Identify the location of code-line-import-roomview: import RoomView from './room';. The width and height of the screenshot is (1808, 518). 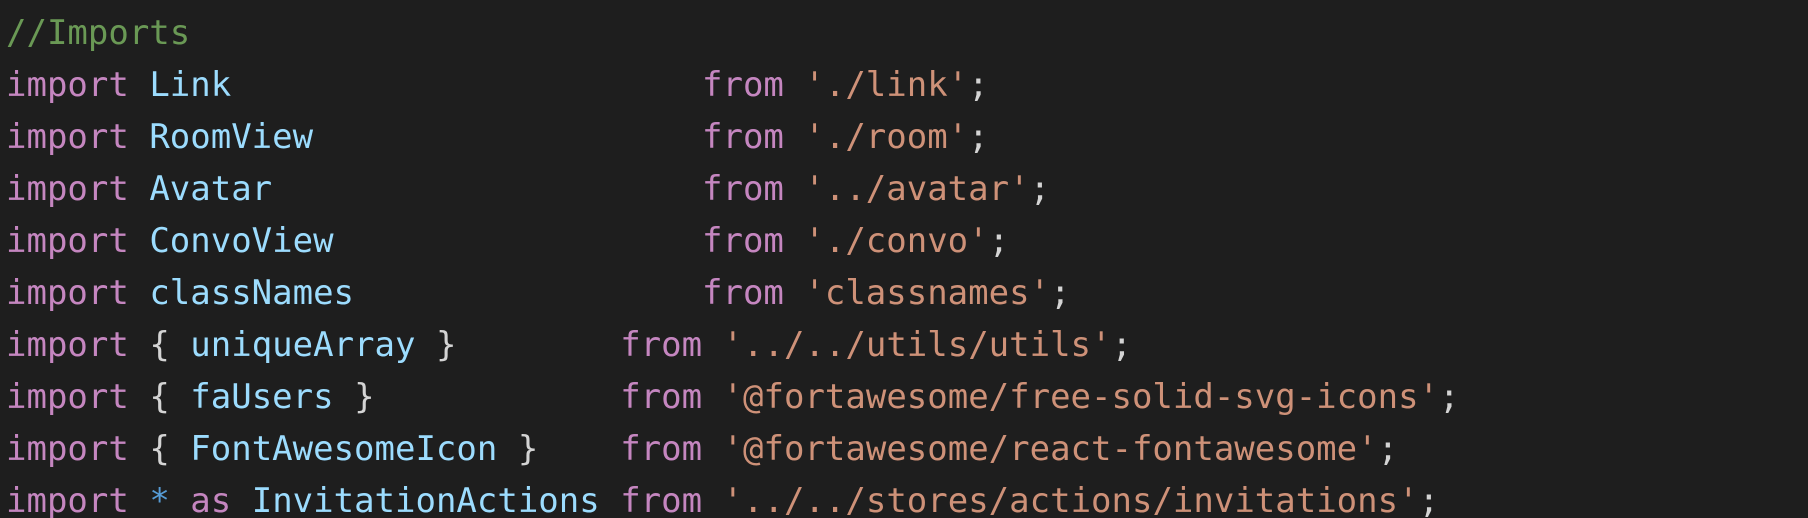
(907, 137).